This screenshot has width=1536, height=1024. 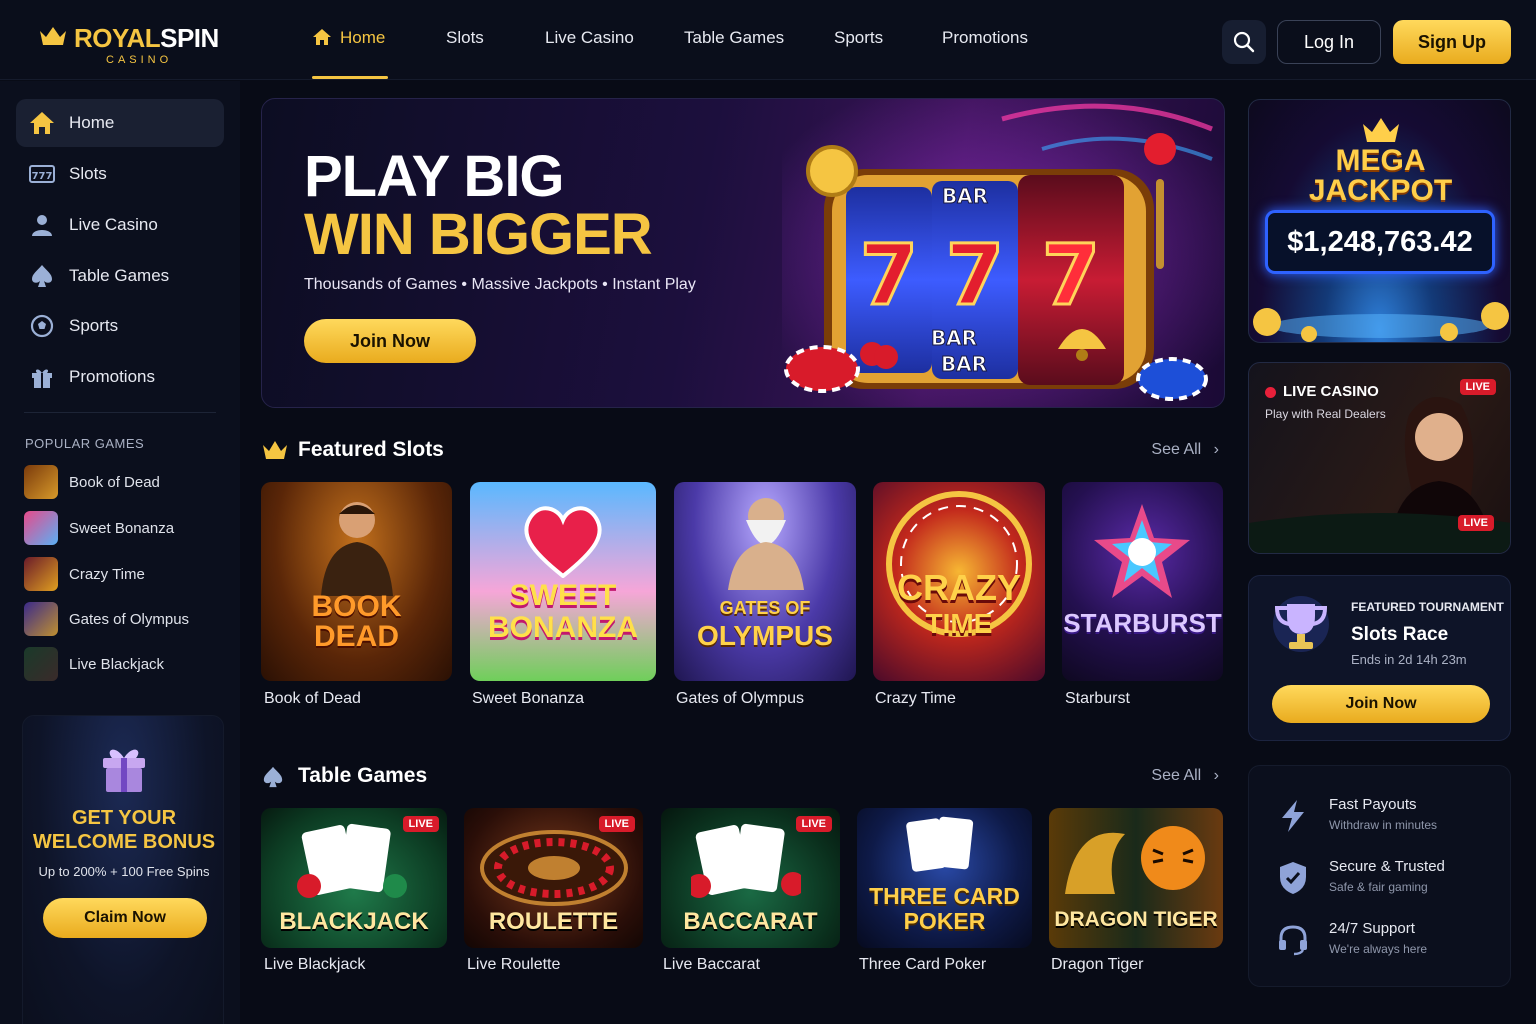 I want to click on jackpot-title-line2: JACKPOT, so click(x=1380, y=190).